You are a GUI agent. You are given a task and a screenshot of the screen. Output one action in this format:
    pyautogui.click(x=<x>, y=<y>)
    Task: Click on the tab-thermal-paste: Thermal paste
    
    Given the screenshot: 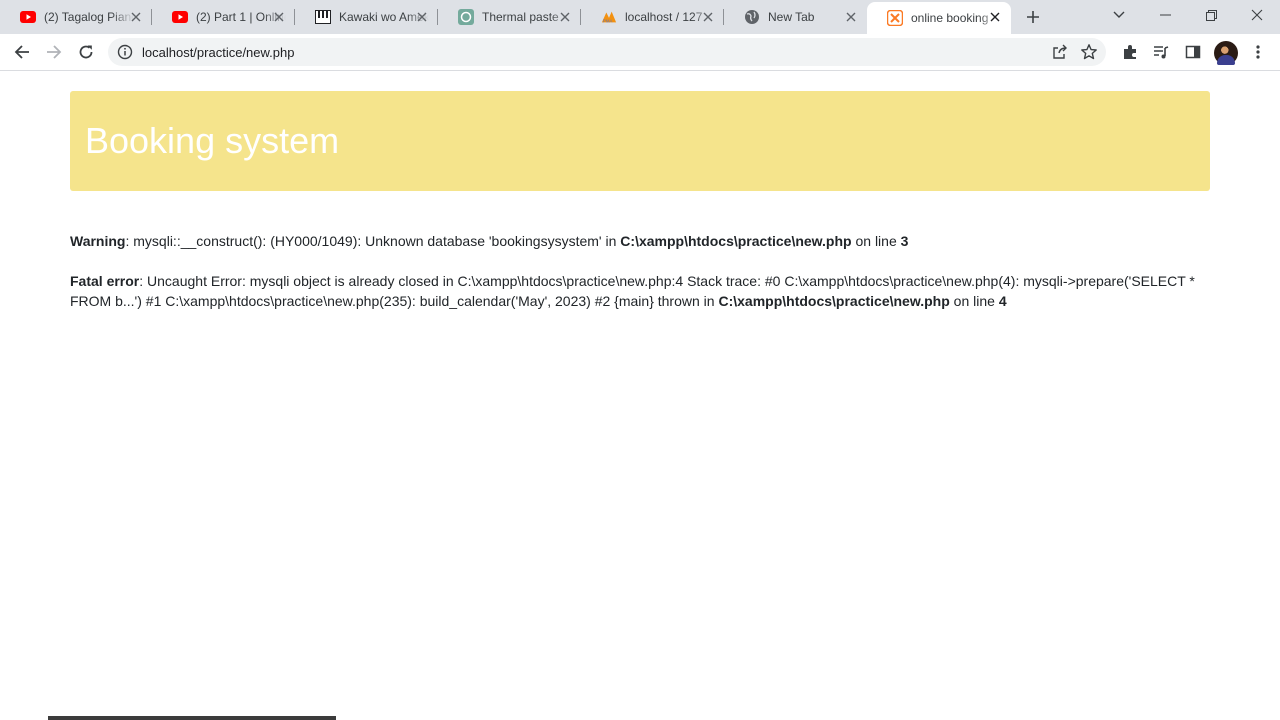 What is the action you would take?
    pyautogui.click(x=509, y=17)
    